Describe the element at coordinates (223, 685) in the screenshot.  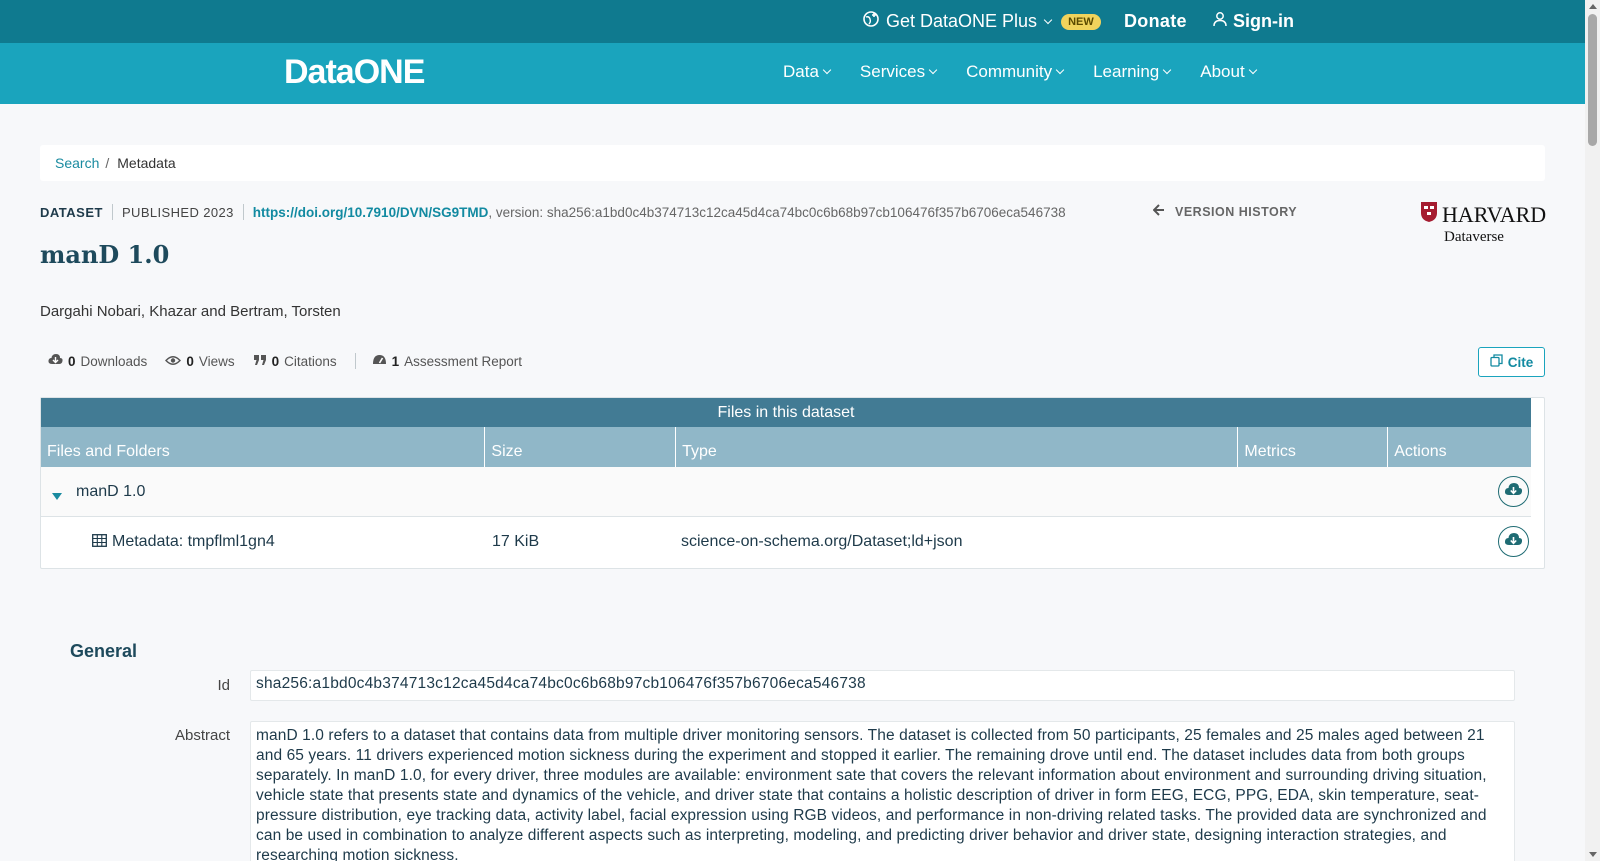
I see `id-label: Id` at that location.